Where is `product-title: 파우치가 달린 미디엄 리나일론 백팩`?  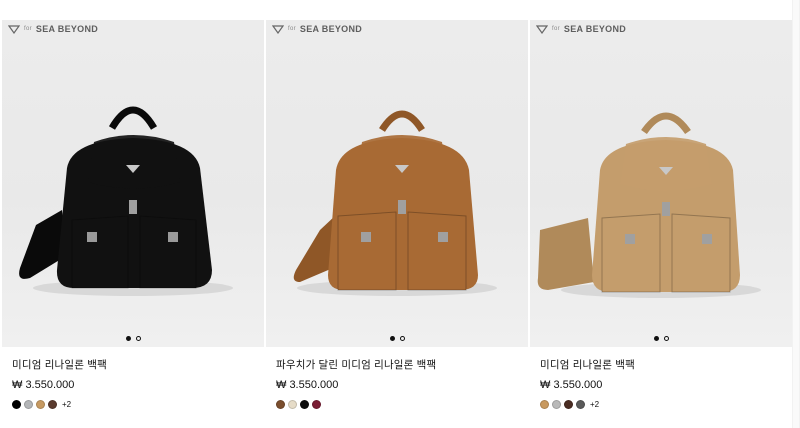
product-title: 파우치가 달린 미디엄 리나일론 백팩 is located at coordinates (397, 364).